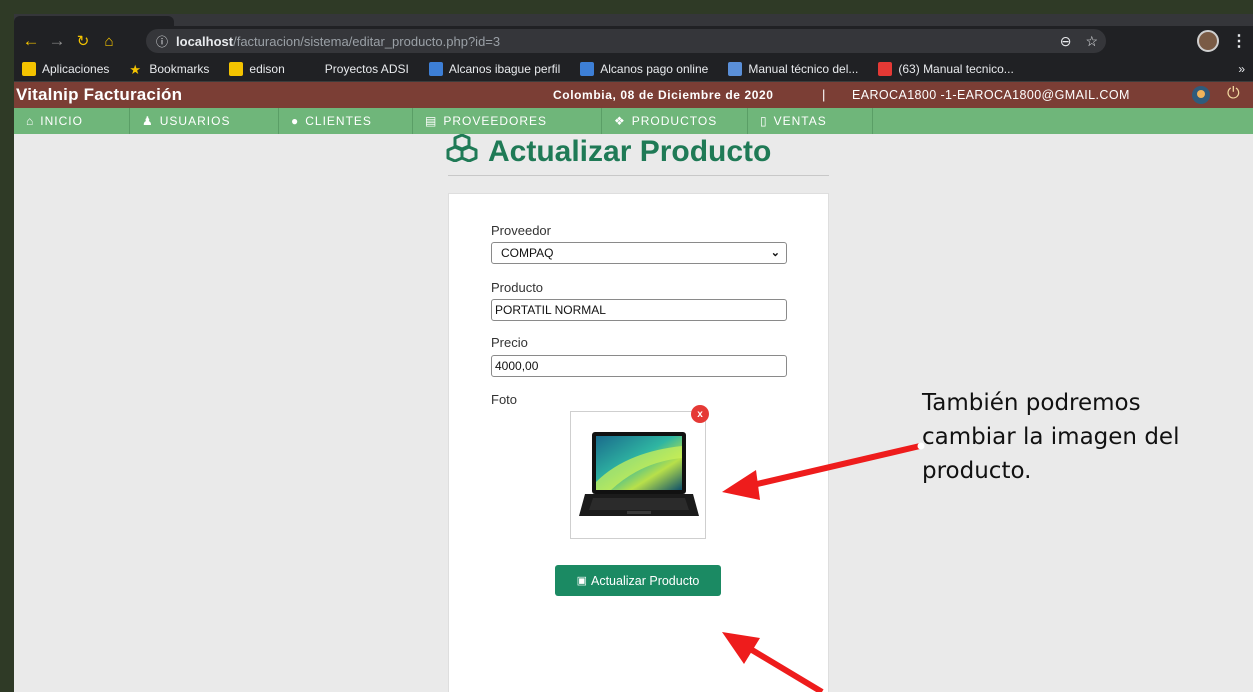 The width and height of the screenshot is (1253, 692). I want to click on bookmark-label: edison, so click(267, 68).